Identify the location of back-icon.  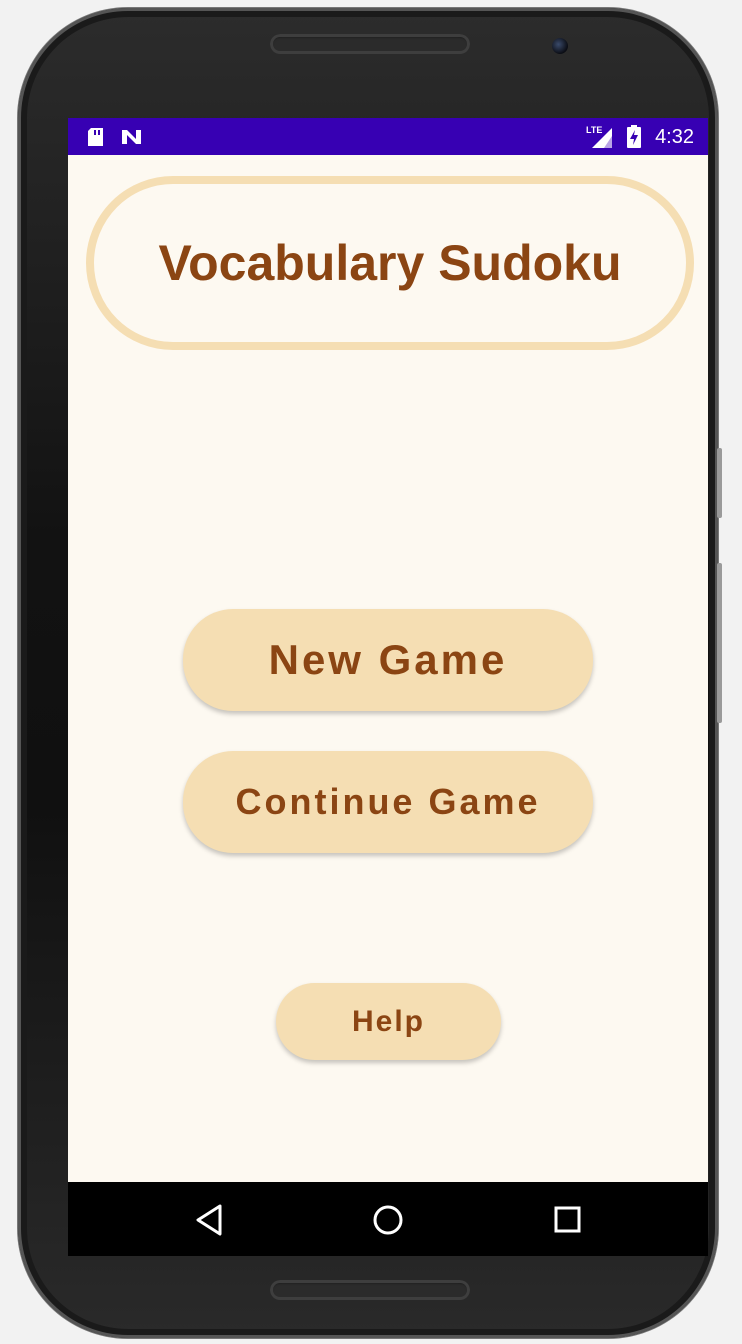
(209, 1220).